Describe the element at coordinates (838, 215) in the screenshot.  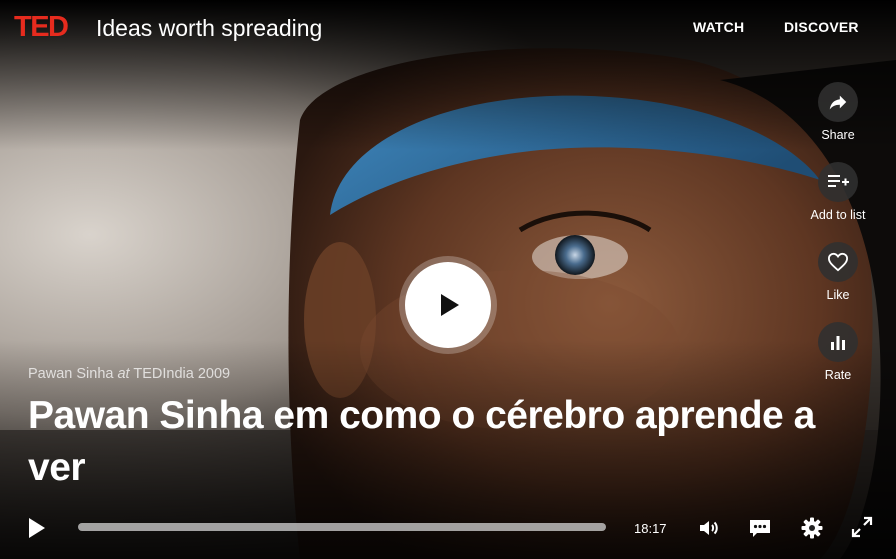
I see `add-to-list-label: Add to list` at that location.